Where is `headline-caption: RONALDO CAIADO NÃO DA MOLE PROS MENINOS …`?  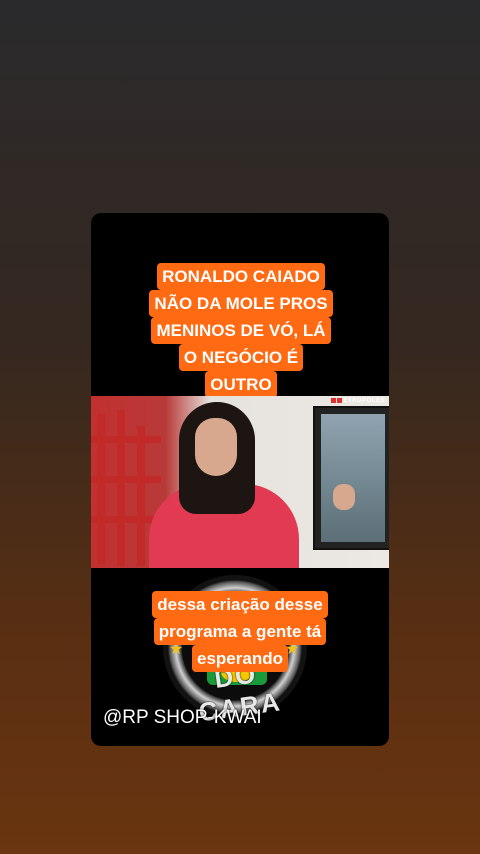
headline-caption: RONALDO CAIADO NÃO DA MOLE PROS MENINOS … is located at coordinates (241, 330).